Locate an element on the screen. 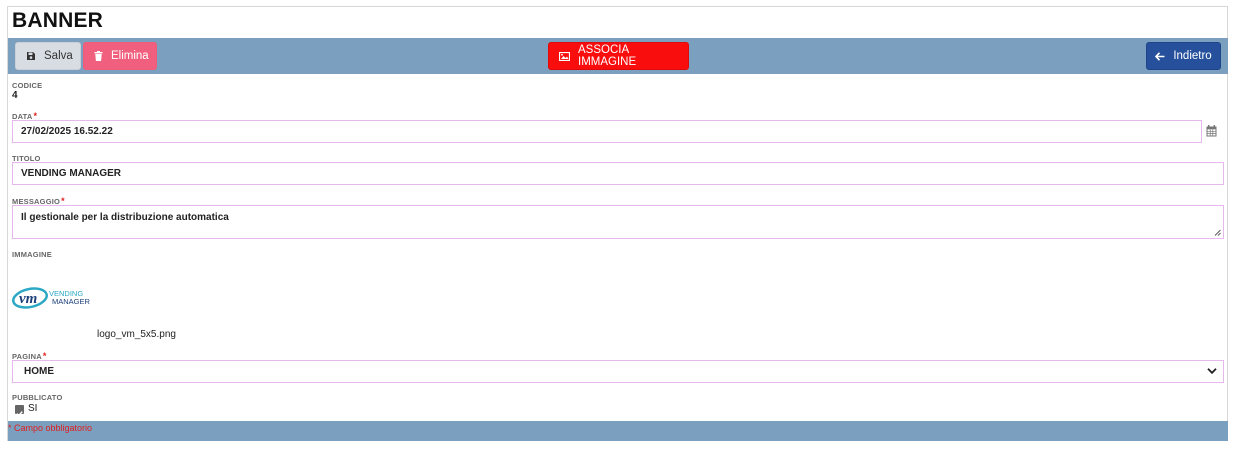 The image size is (1238, 452). toolbar: Salva Elimina ASSOCIA IMMAGINE Indietro is located at coordinates (618, 56).